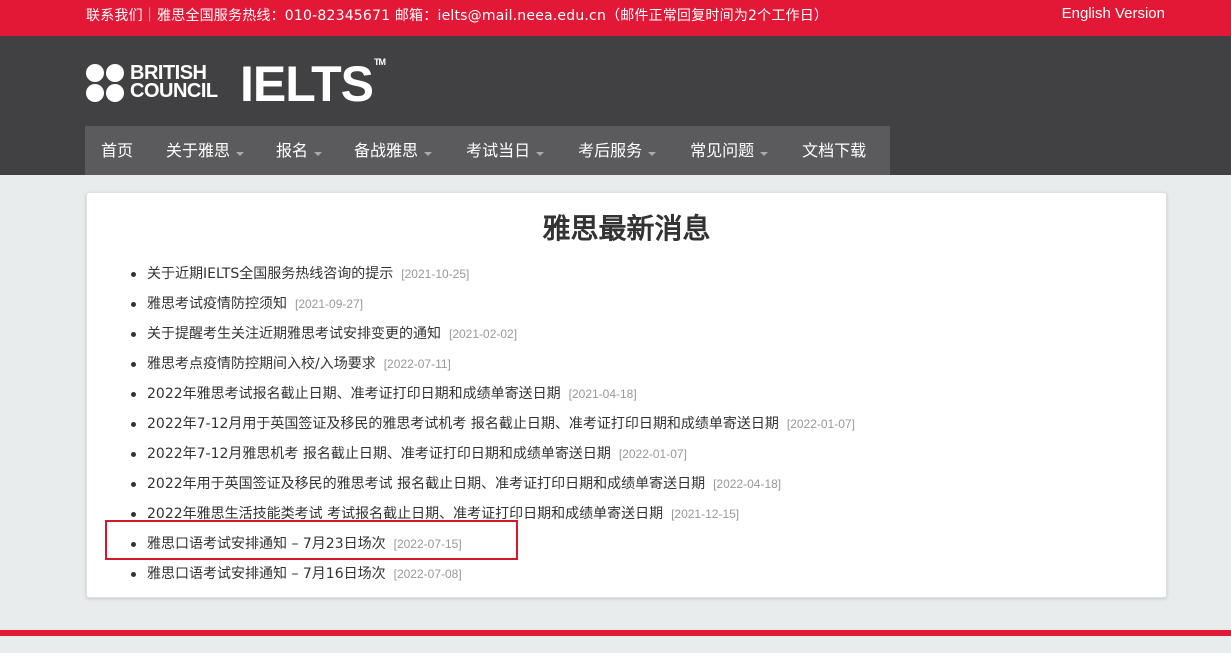 The width and height of the screenshot is (1231, 653). Describe the element at coordinates (311, 540) in the screenshot. I see `highlight-box` at that location.